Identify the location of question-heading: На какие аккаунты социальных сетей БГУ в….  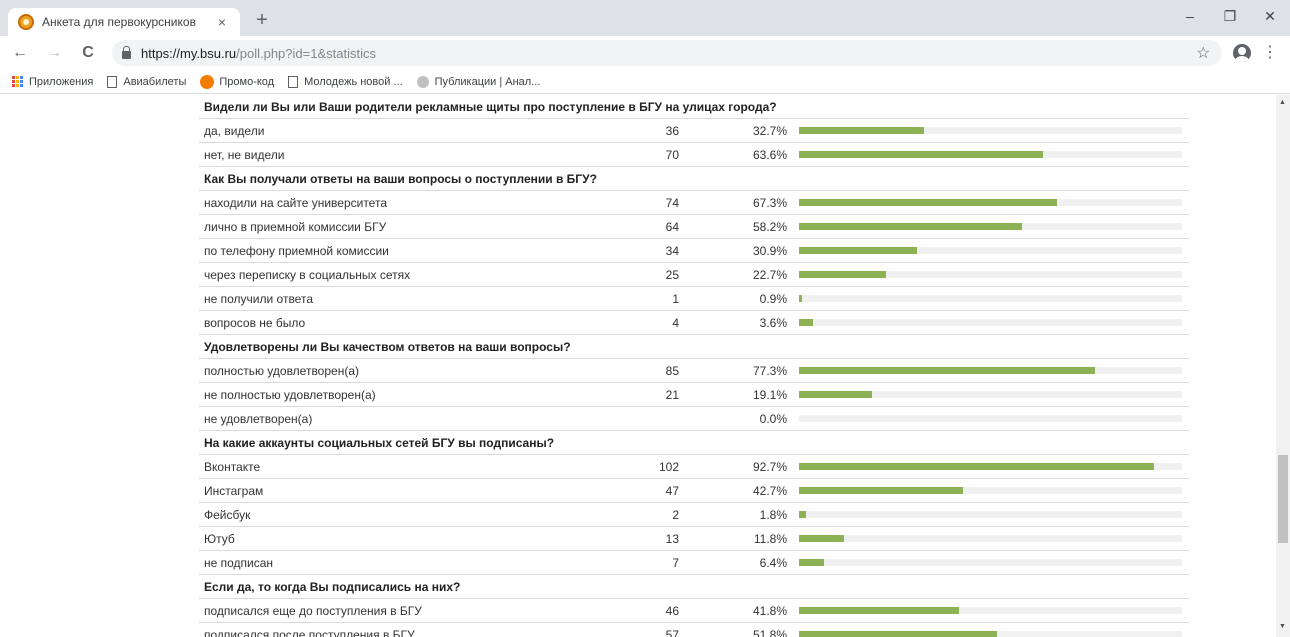
(694, 443).